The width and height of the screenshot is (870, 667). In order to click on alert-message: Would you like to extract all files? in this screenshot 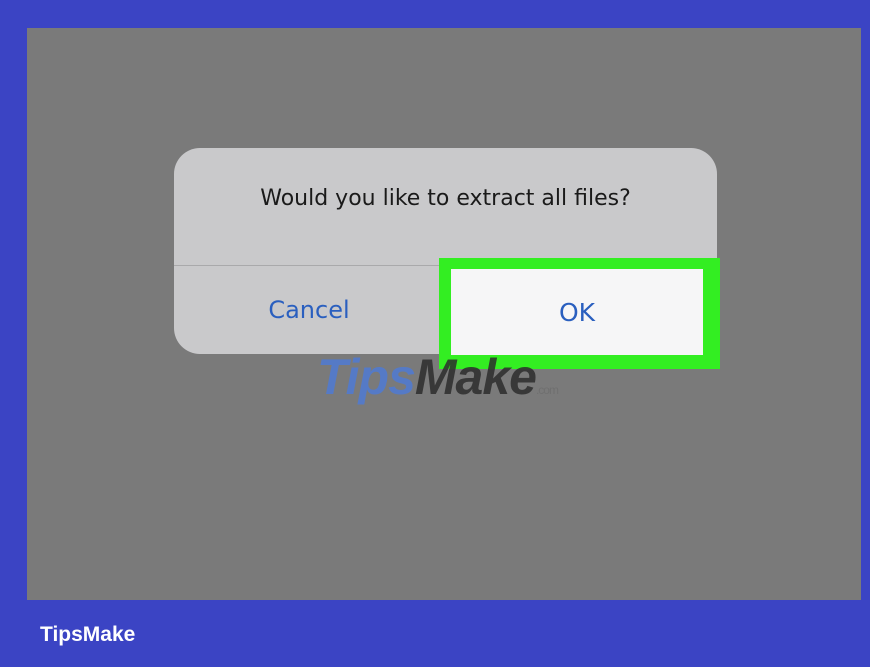, I will do `click(445, 198)`.